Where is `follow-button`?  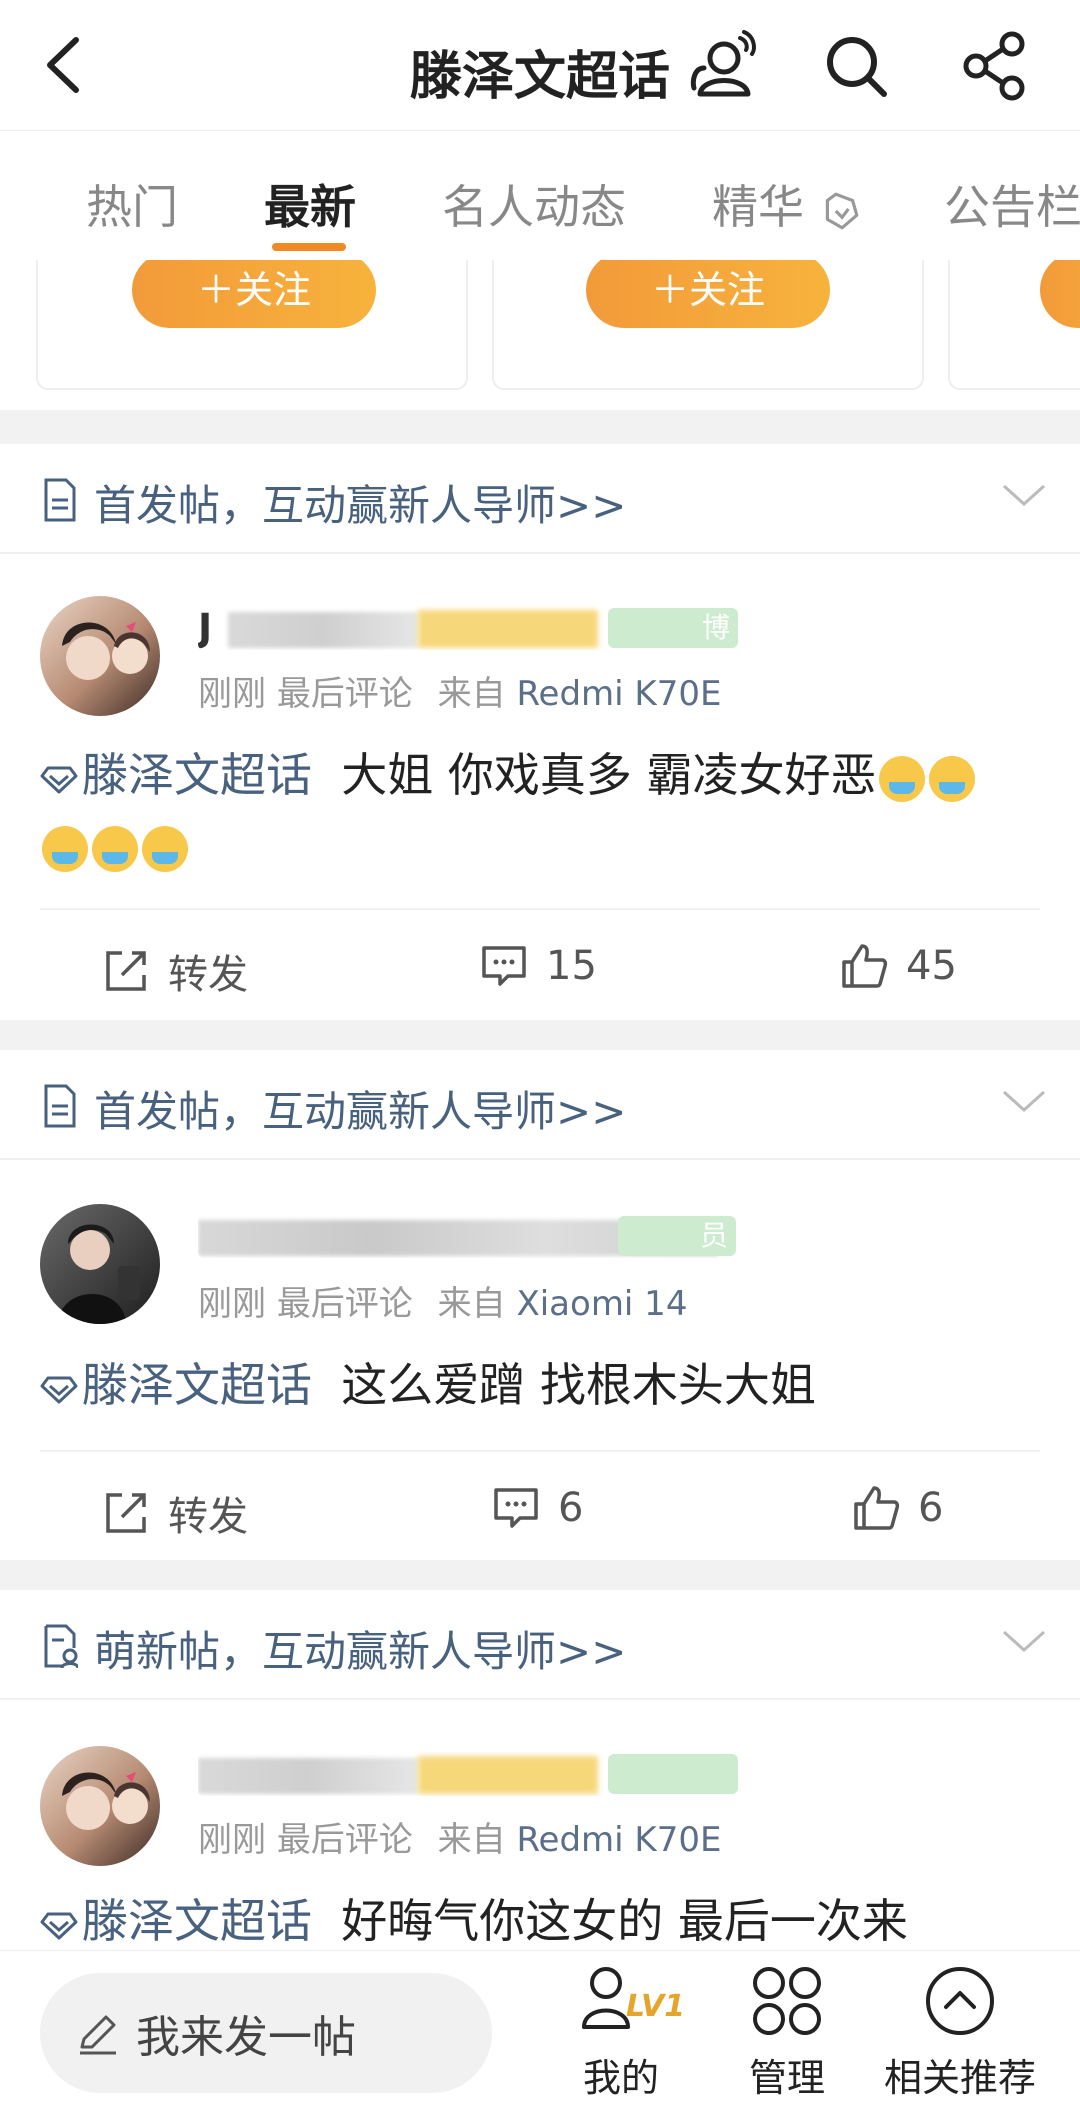
follow-button is located at coordinates (1060, 294).